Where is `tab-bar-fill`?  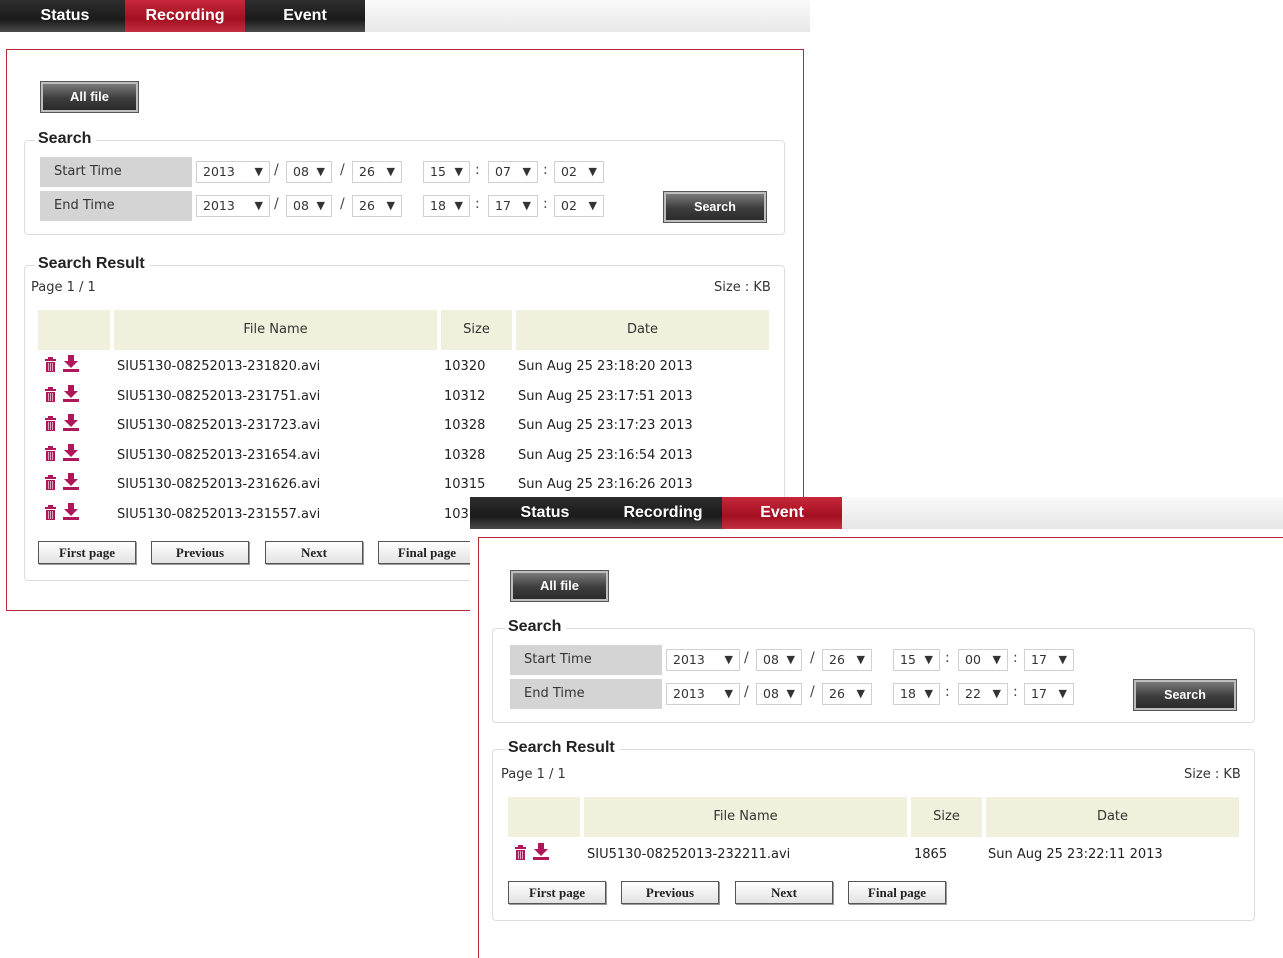 tab-bar-fill is located at coordinates (1062, 513).